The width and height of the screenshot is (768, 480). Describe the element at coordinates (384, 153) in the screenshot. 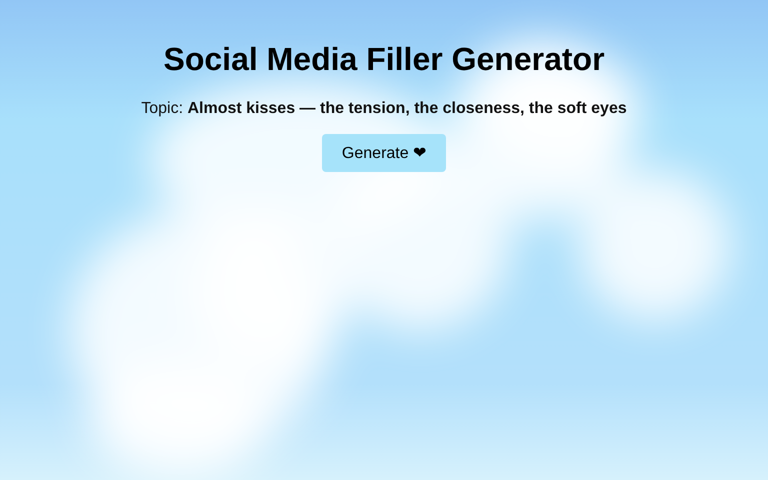

I see `generate-button: Generate ❤` at that location.